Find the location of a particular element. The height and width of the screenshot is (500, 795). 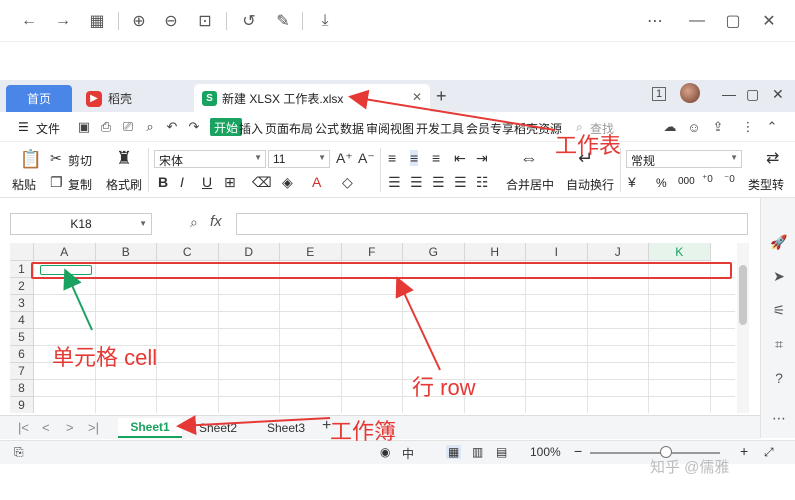

column-header-a: A is located at coordinates (65, 252).